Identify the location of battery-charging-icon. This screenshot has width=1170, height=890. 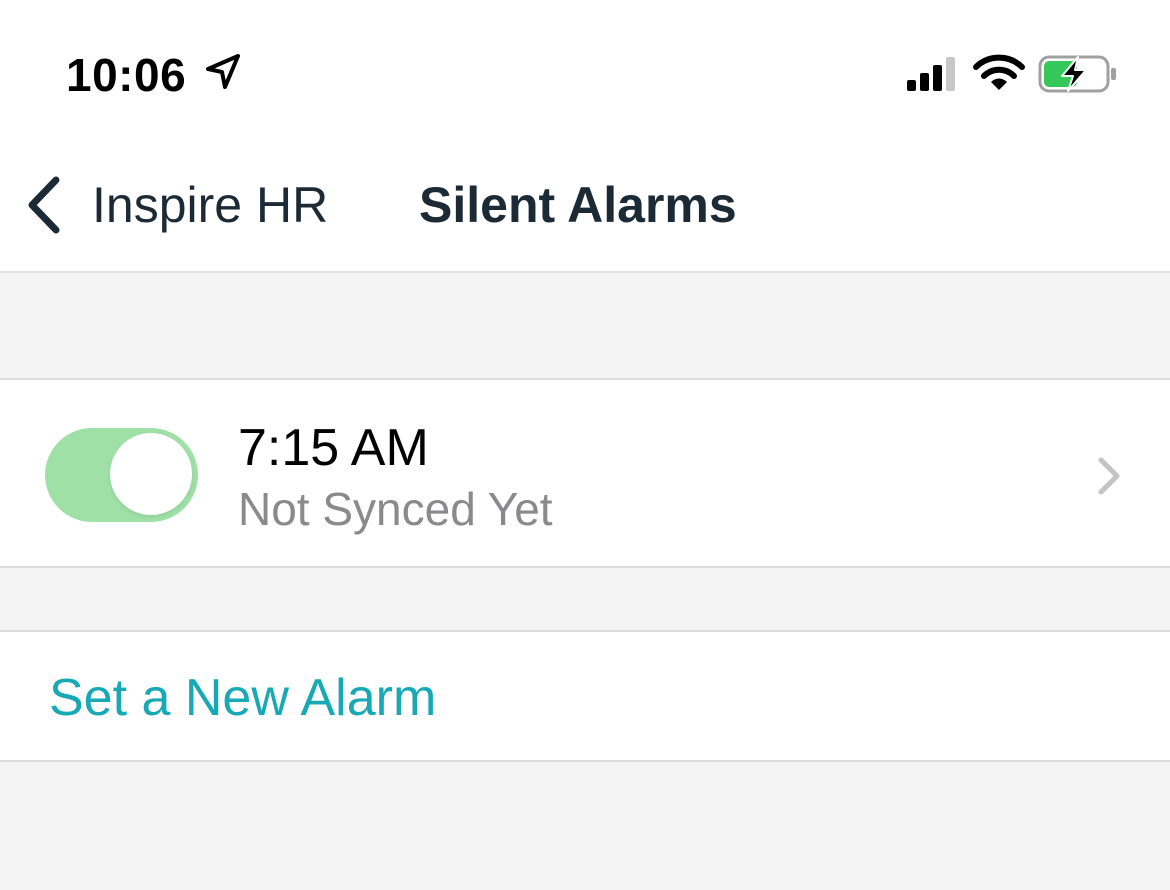
(1077, 74).